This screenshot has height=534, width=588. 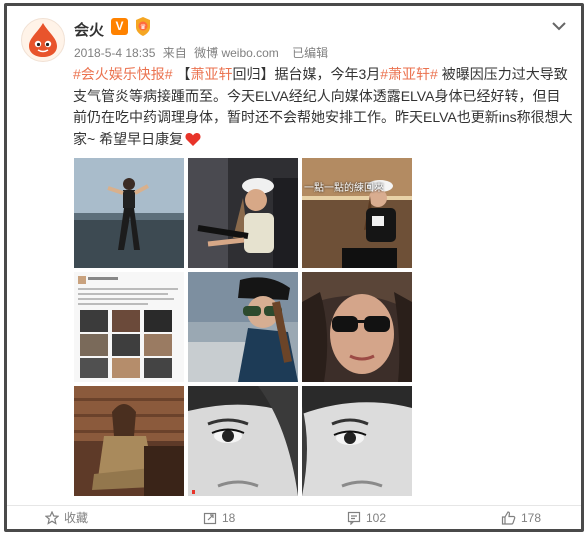 I want to click on avatar, so click(x=43, y=40).